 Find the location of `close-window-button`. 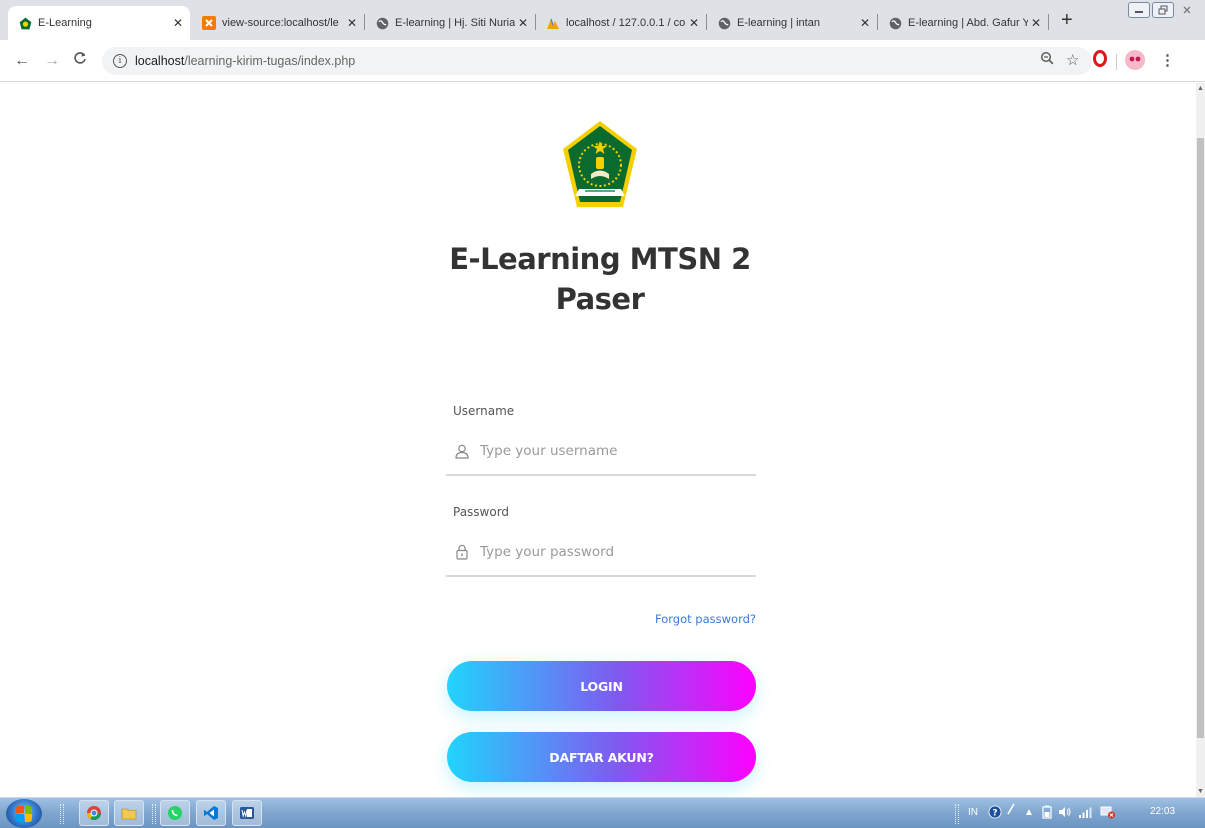

close-window-button is located at coordinates (1187, 10).